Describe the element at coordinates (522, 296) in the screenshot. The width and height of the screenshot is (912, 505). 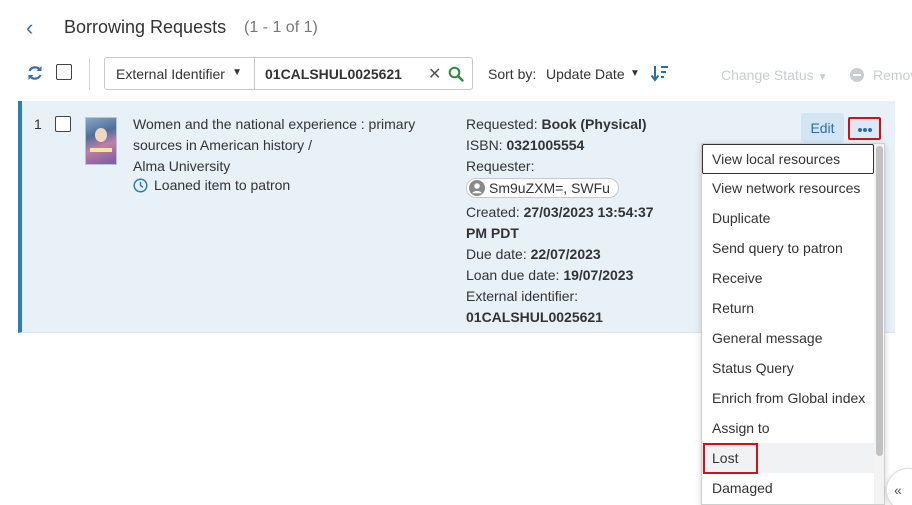
I see `external-identifier-label: External identifier:` at that location.